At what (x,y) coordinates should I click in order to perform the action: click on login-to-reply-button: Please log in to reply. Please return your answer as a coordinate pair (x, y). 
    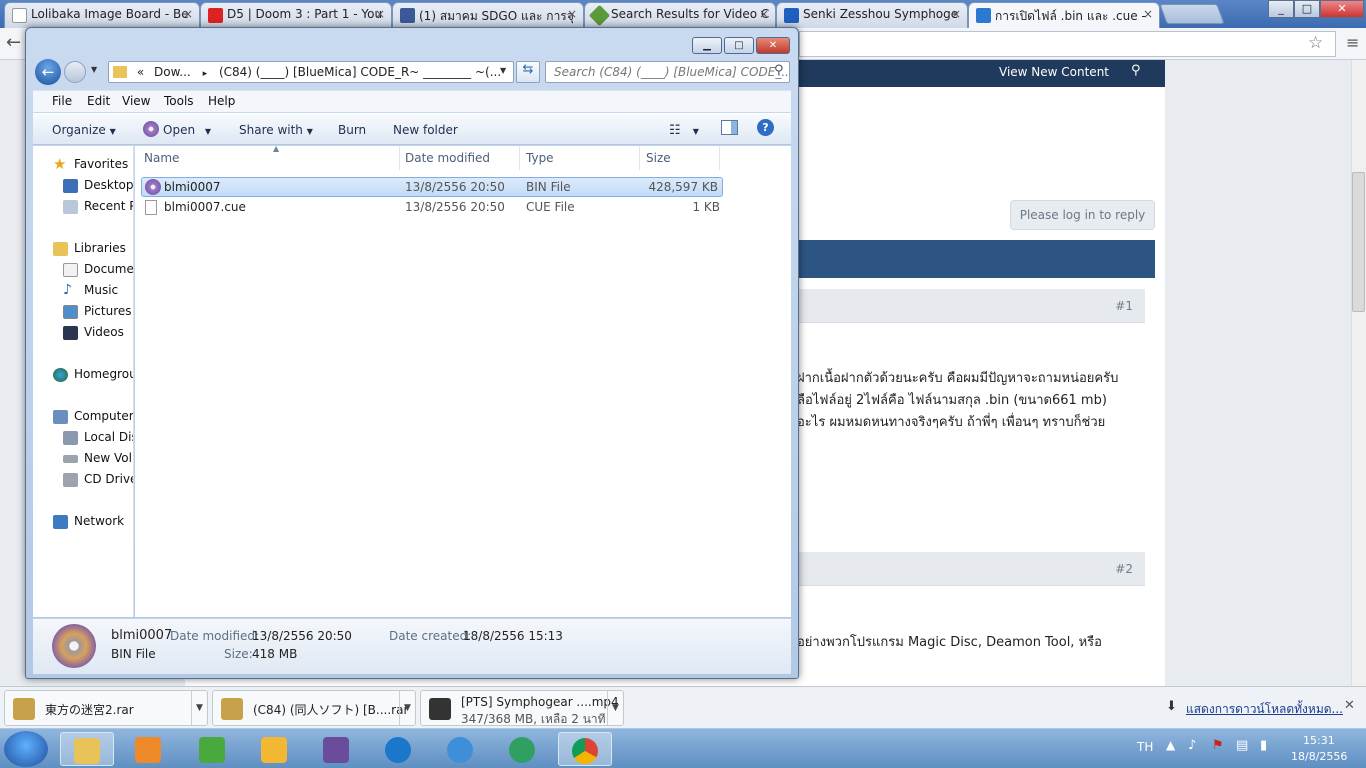
    Looking at the image, I should click on (1082, 215).